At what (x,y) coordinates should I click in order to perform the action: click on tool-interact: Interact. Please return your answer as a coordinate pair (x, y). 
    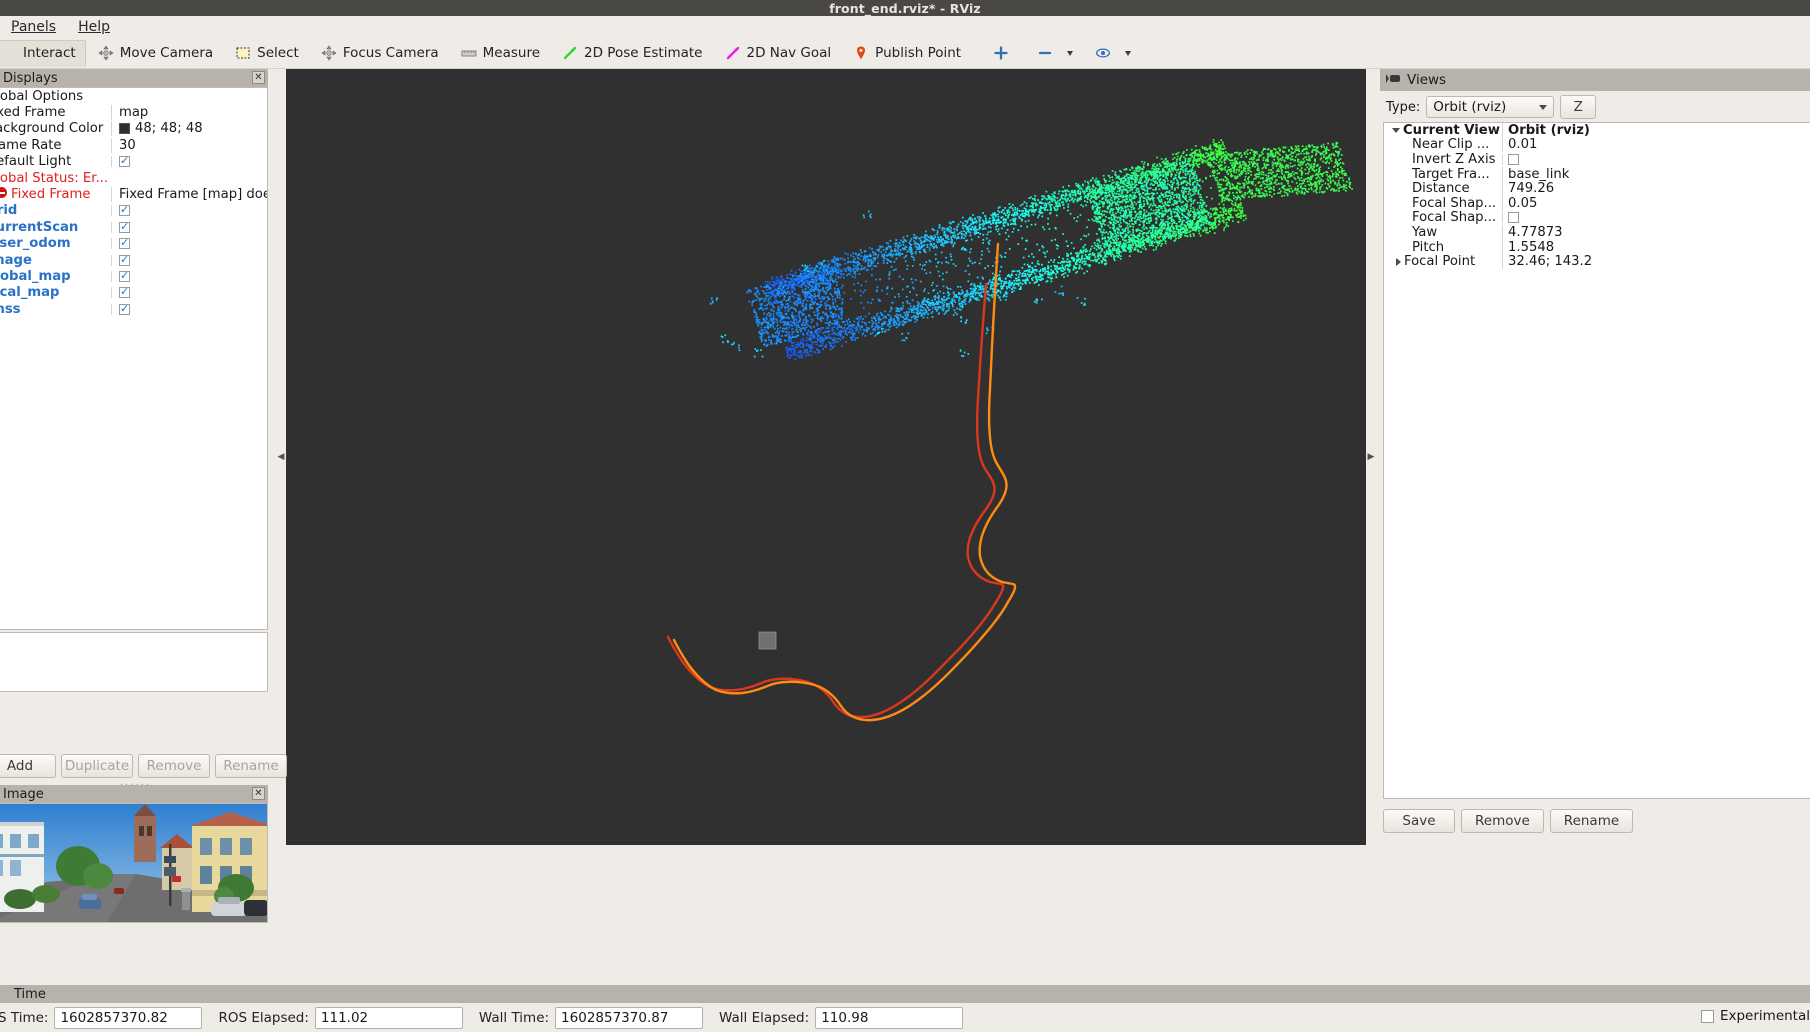
    Looking at the image, I should click on (43, 53).